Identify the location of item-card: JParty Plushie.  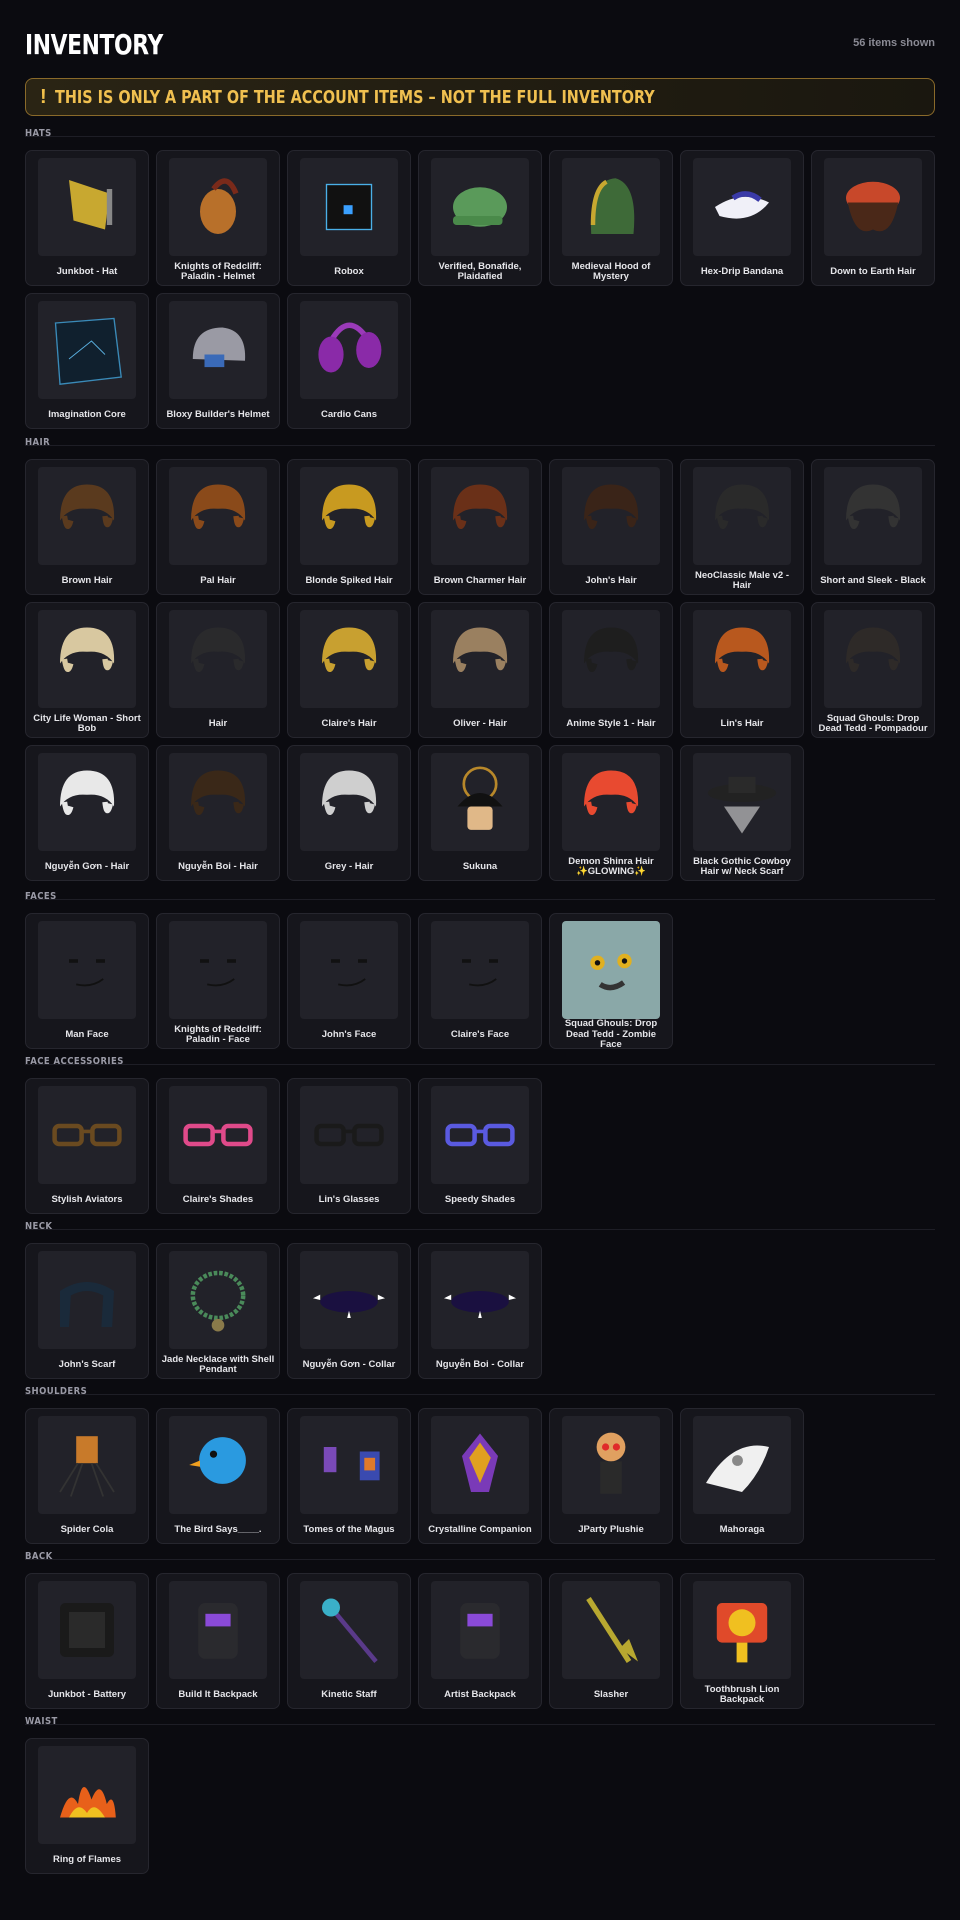
(611, 1476).